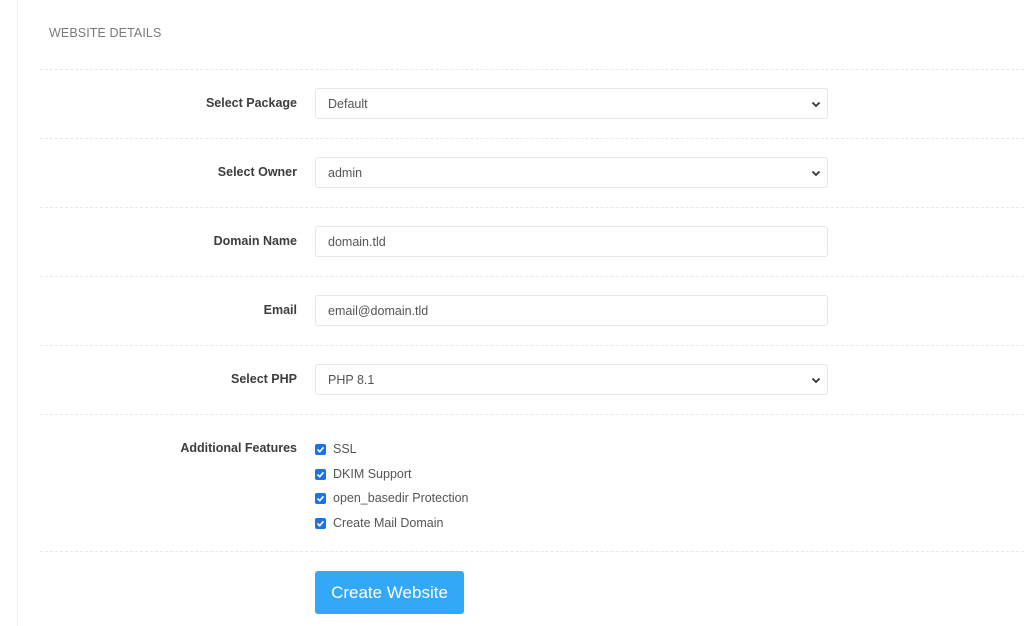  What do you see at coordinates (571, 310) in the screenshot?
I see `email-input: email@domain.tld` at bounding box center [571, 310].